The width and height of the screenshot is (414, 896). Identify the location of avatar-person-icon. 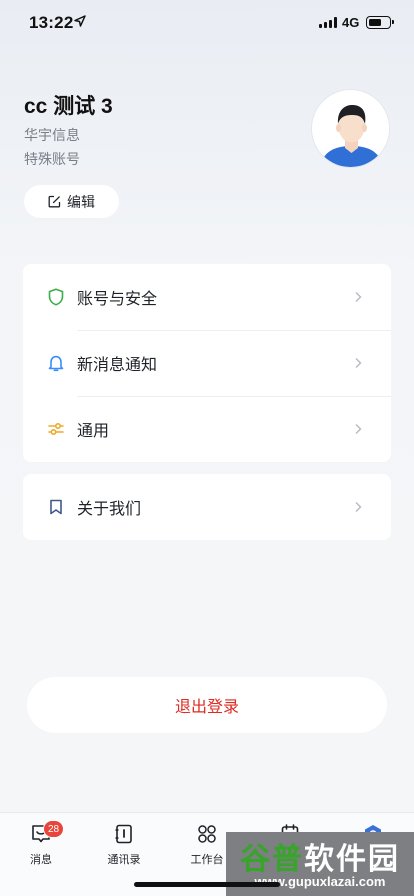
(350, 128).